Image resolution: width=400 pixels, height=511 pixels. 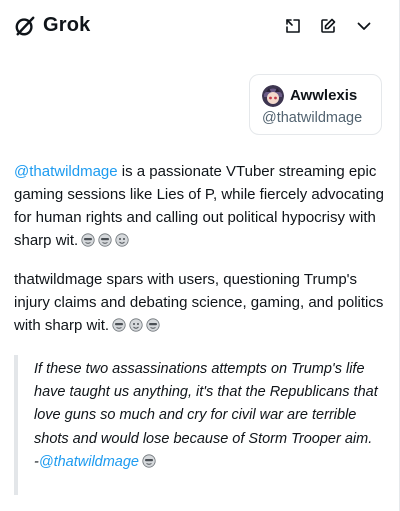 I want to click on profile-name: Awwlexis, so click(x=324, y=95).